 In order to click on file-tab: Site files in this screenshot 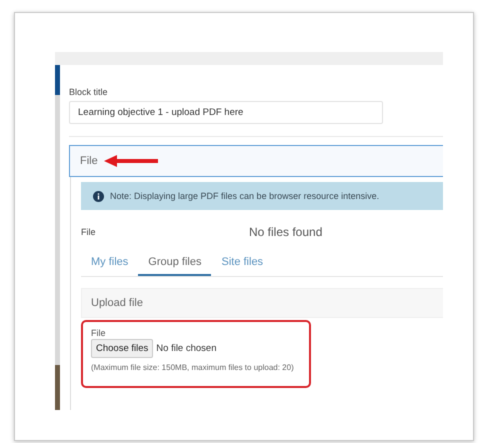, I will do `click(242, 263)`.